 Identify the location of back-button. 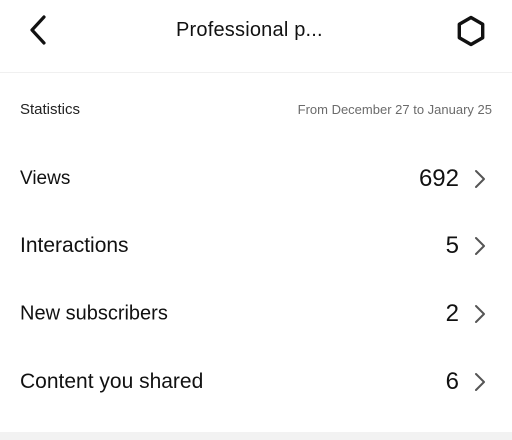
(38, 30).